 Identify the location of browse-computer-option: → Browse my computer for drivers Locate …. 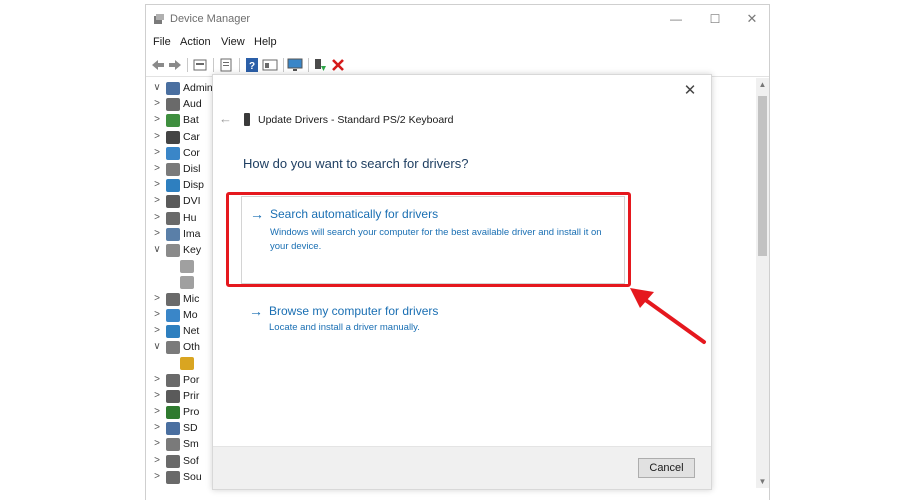
(433, 320).